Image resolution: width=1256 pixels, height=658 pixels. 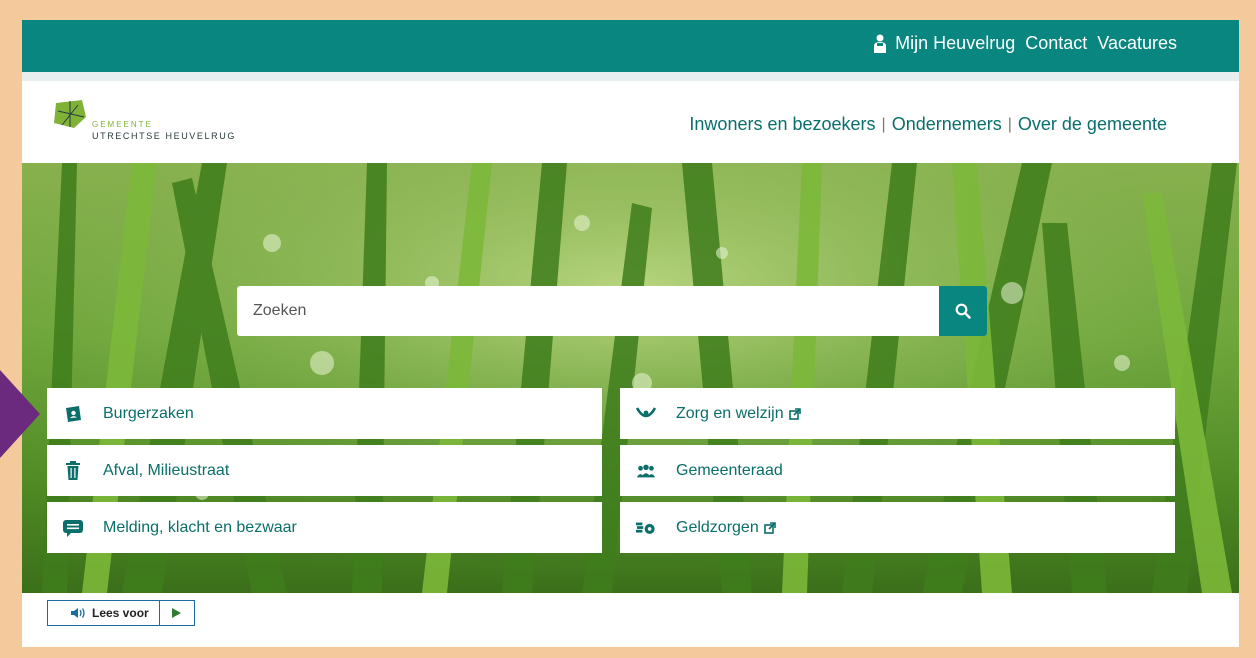 I want to click on people-icon, so click(x=646, y=471).